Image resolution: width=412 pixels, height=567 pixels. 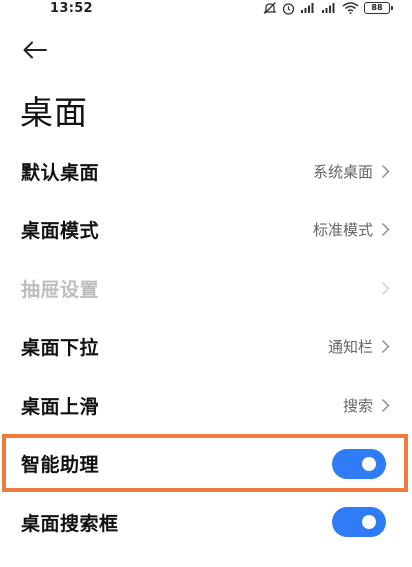 I want to click on setting-value: 通知栏, so click(x=350, y=347).